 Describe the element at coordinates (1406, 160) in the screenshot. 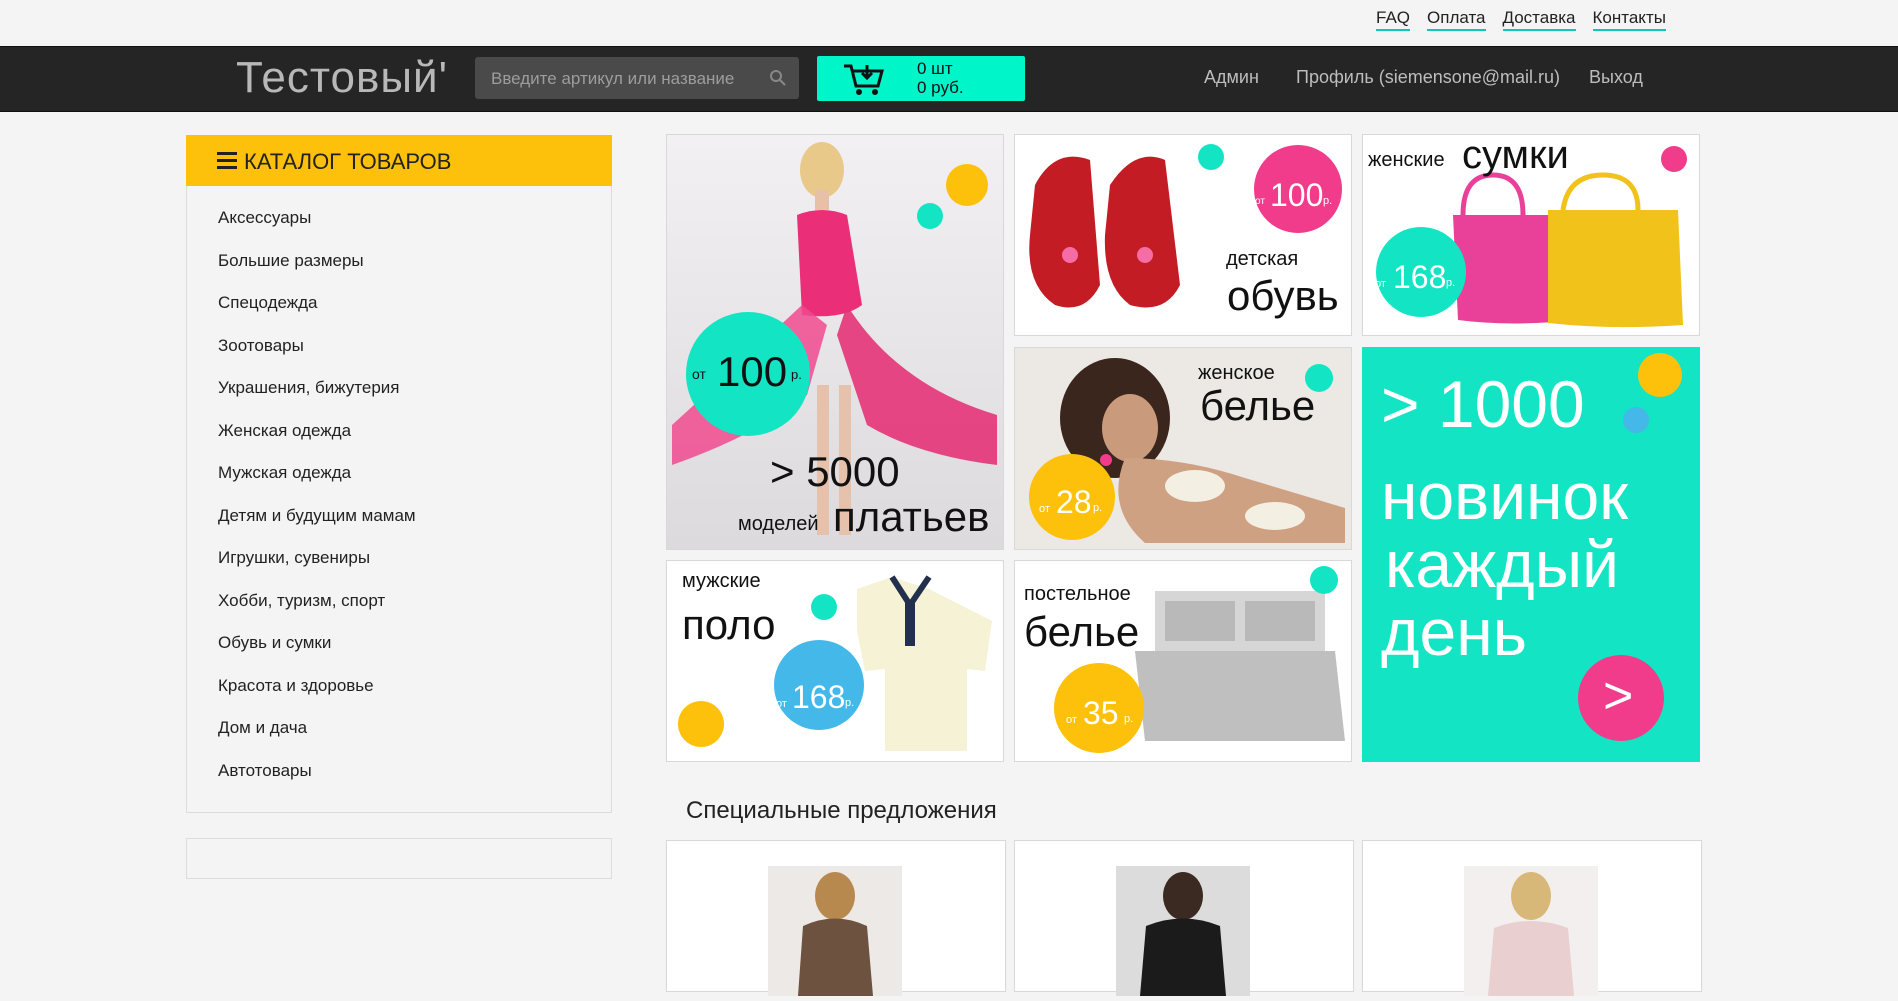

I see `bags-l1: женские` at that location.